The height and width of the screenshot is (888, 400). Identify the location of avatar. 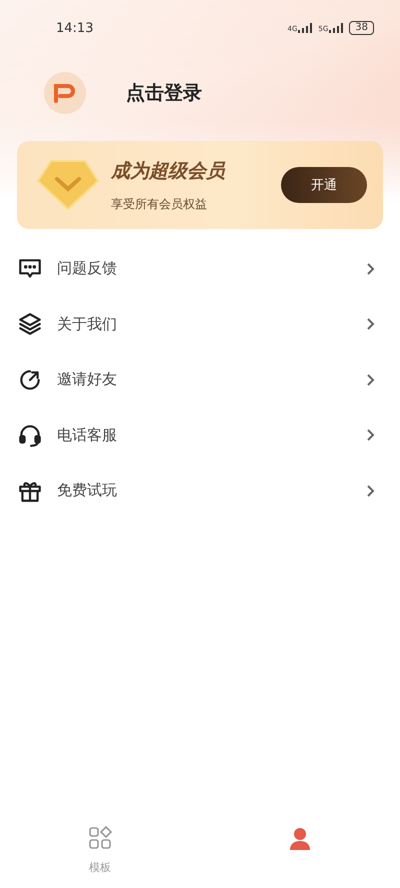
(65, 93).